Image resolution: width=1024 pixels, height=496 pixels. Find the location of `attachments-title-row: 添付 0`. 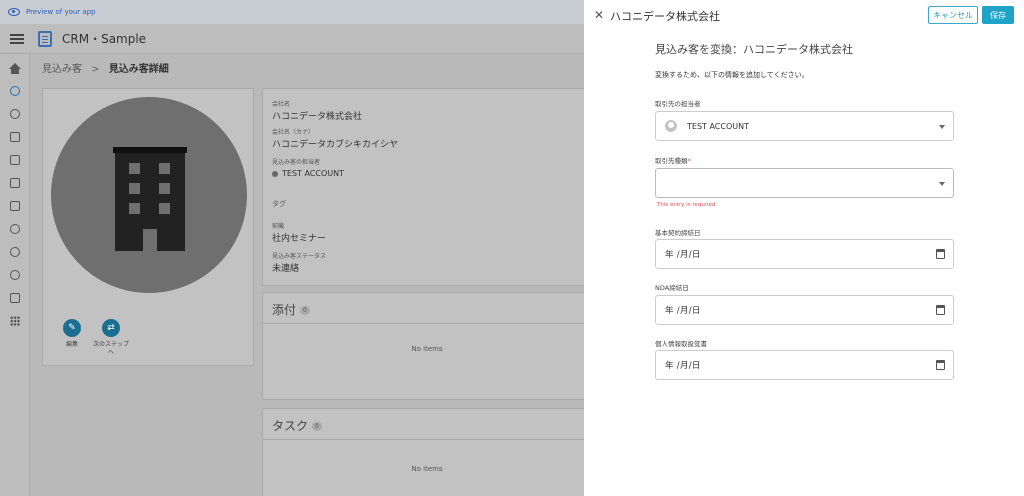

attachments-title-row: 添付 0 is located at coordinates (291, 309).